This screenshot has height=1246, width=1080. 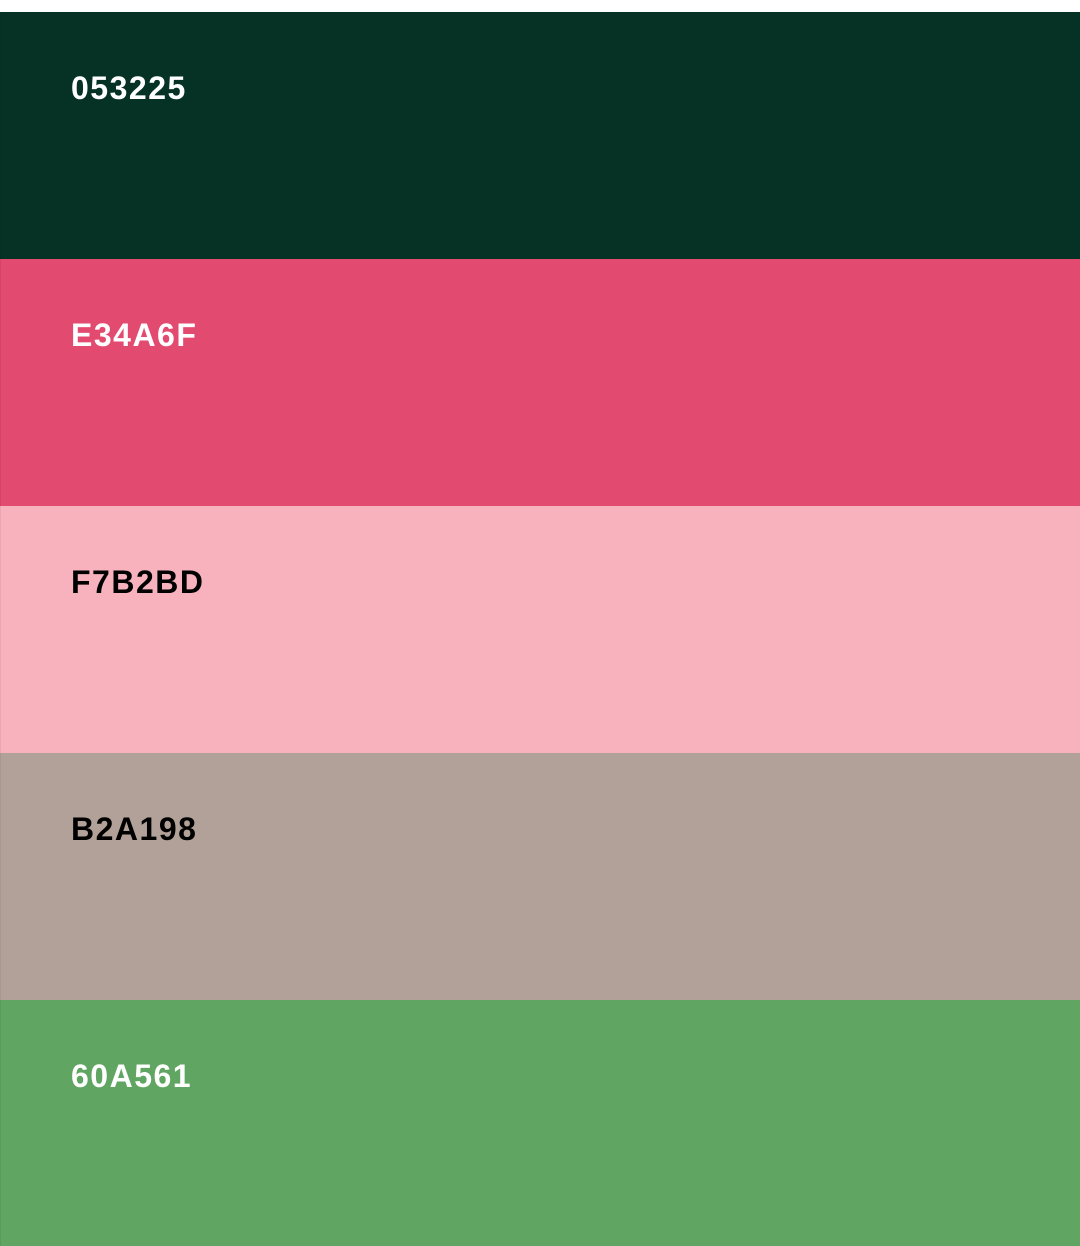 I want to click on hex-code-label: F7B2BD, so click(x=138, y=582).